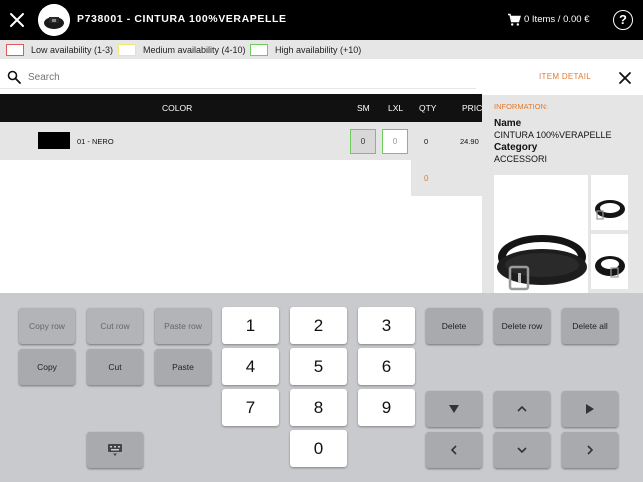 Image resolution: width=643 pixels, height=482 pixels. Describe the element at coordinates (318, 407) in the screenshot. I see `digit-8-button: 8` at that location.